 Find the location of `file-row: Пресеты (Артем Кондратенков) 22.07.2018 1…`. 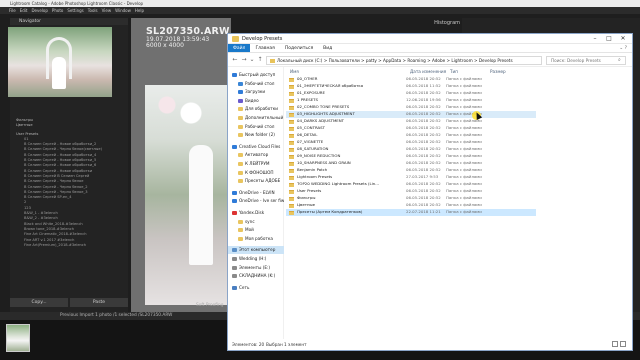

file-row: Пресеты (Артем Кондратенков) 22.07.2018 1… is located at coordinates (411, 212).